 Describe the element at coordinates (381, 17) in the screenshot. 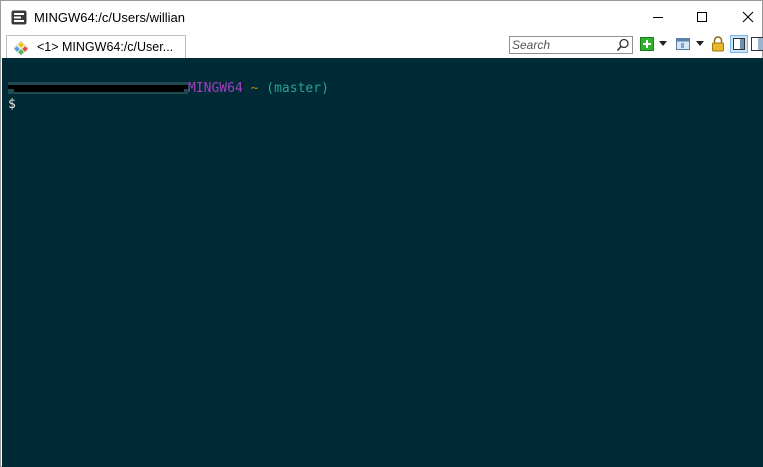

I see `title-bar: MINGW64:/c/Users/willian` at that location.